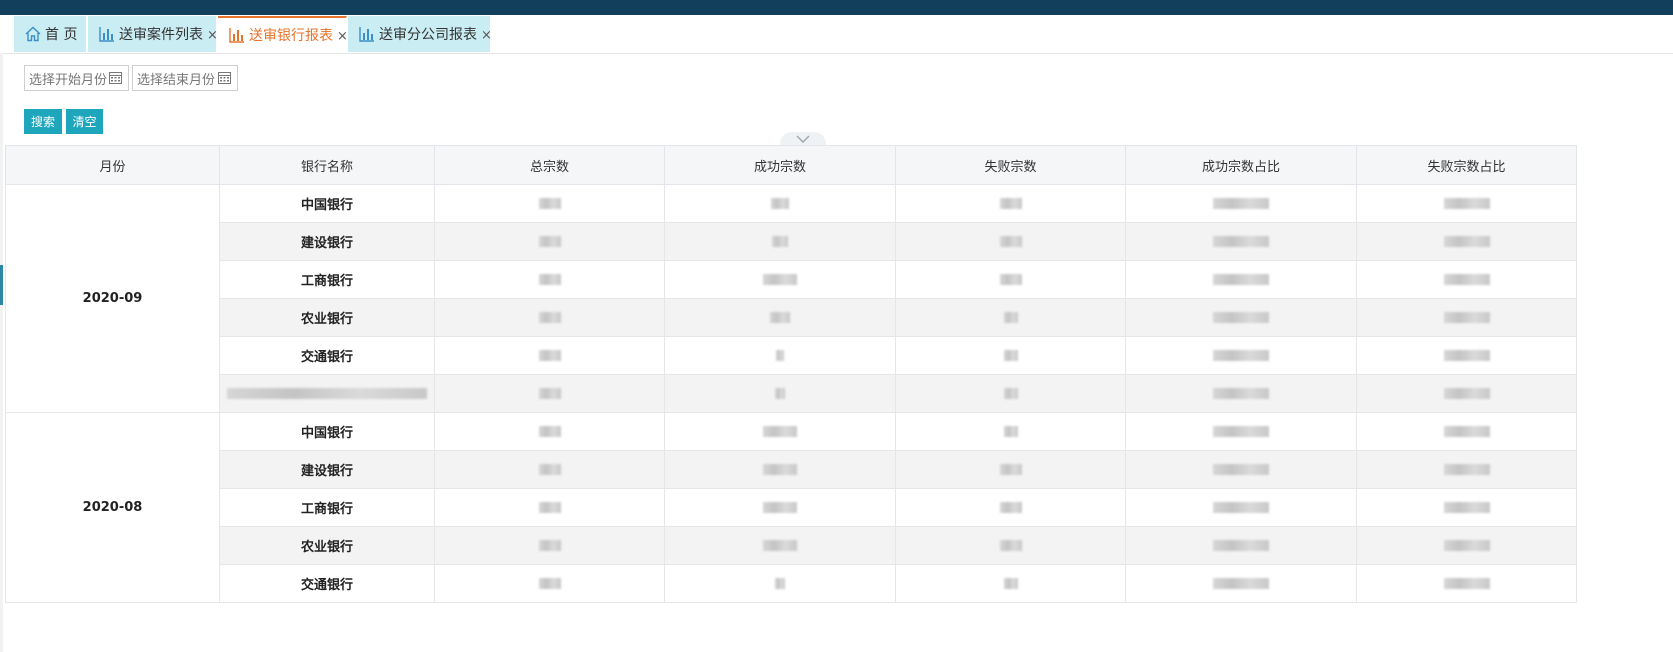 The width and height of the screenshot is (1673, 652). What do you see at coordinates (1010, 165) in the screenshot?
I see `header-fail-count: 失败宗数` at bounding box center [1010, 165].